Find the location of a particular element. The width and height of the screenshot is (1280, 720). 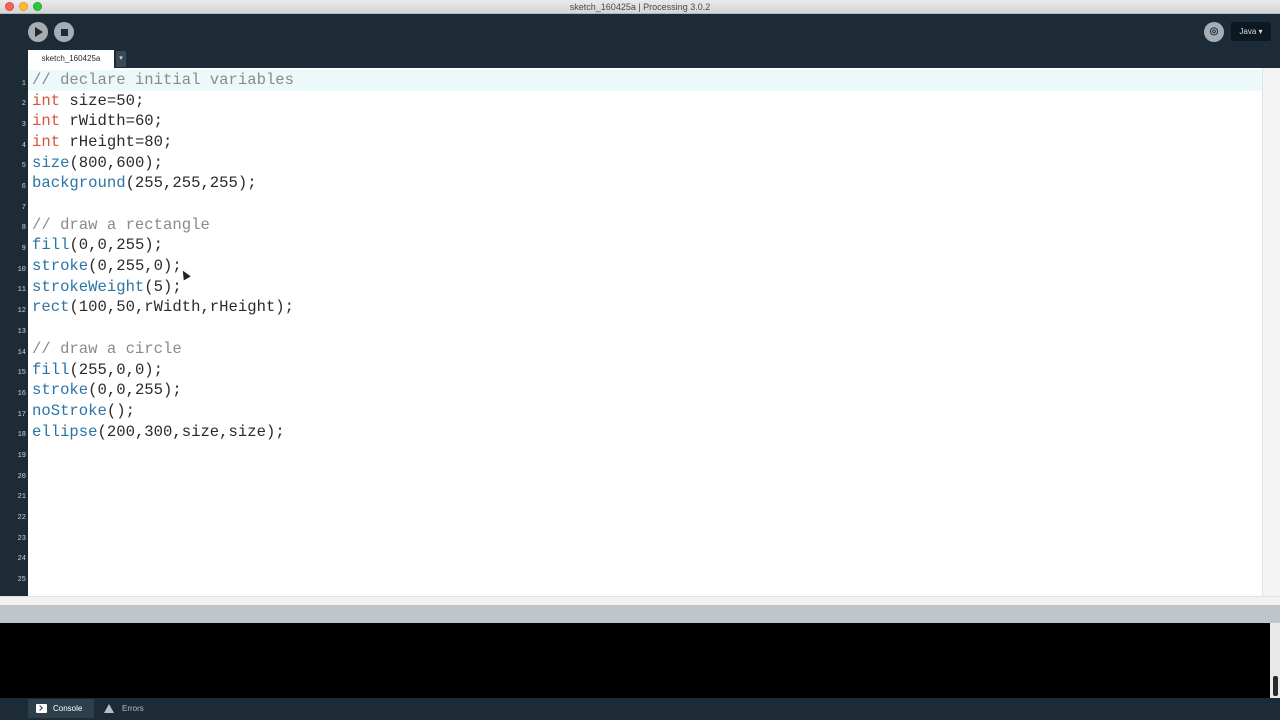

code-line: size(800,600); is located at coordinates (97, 163).